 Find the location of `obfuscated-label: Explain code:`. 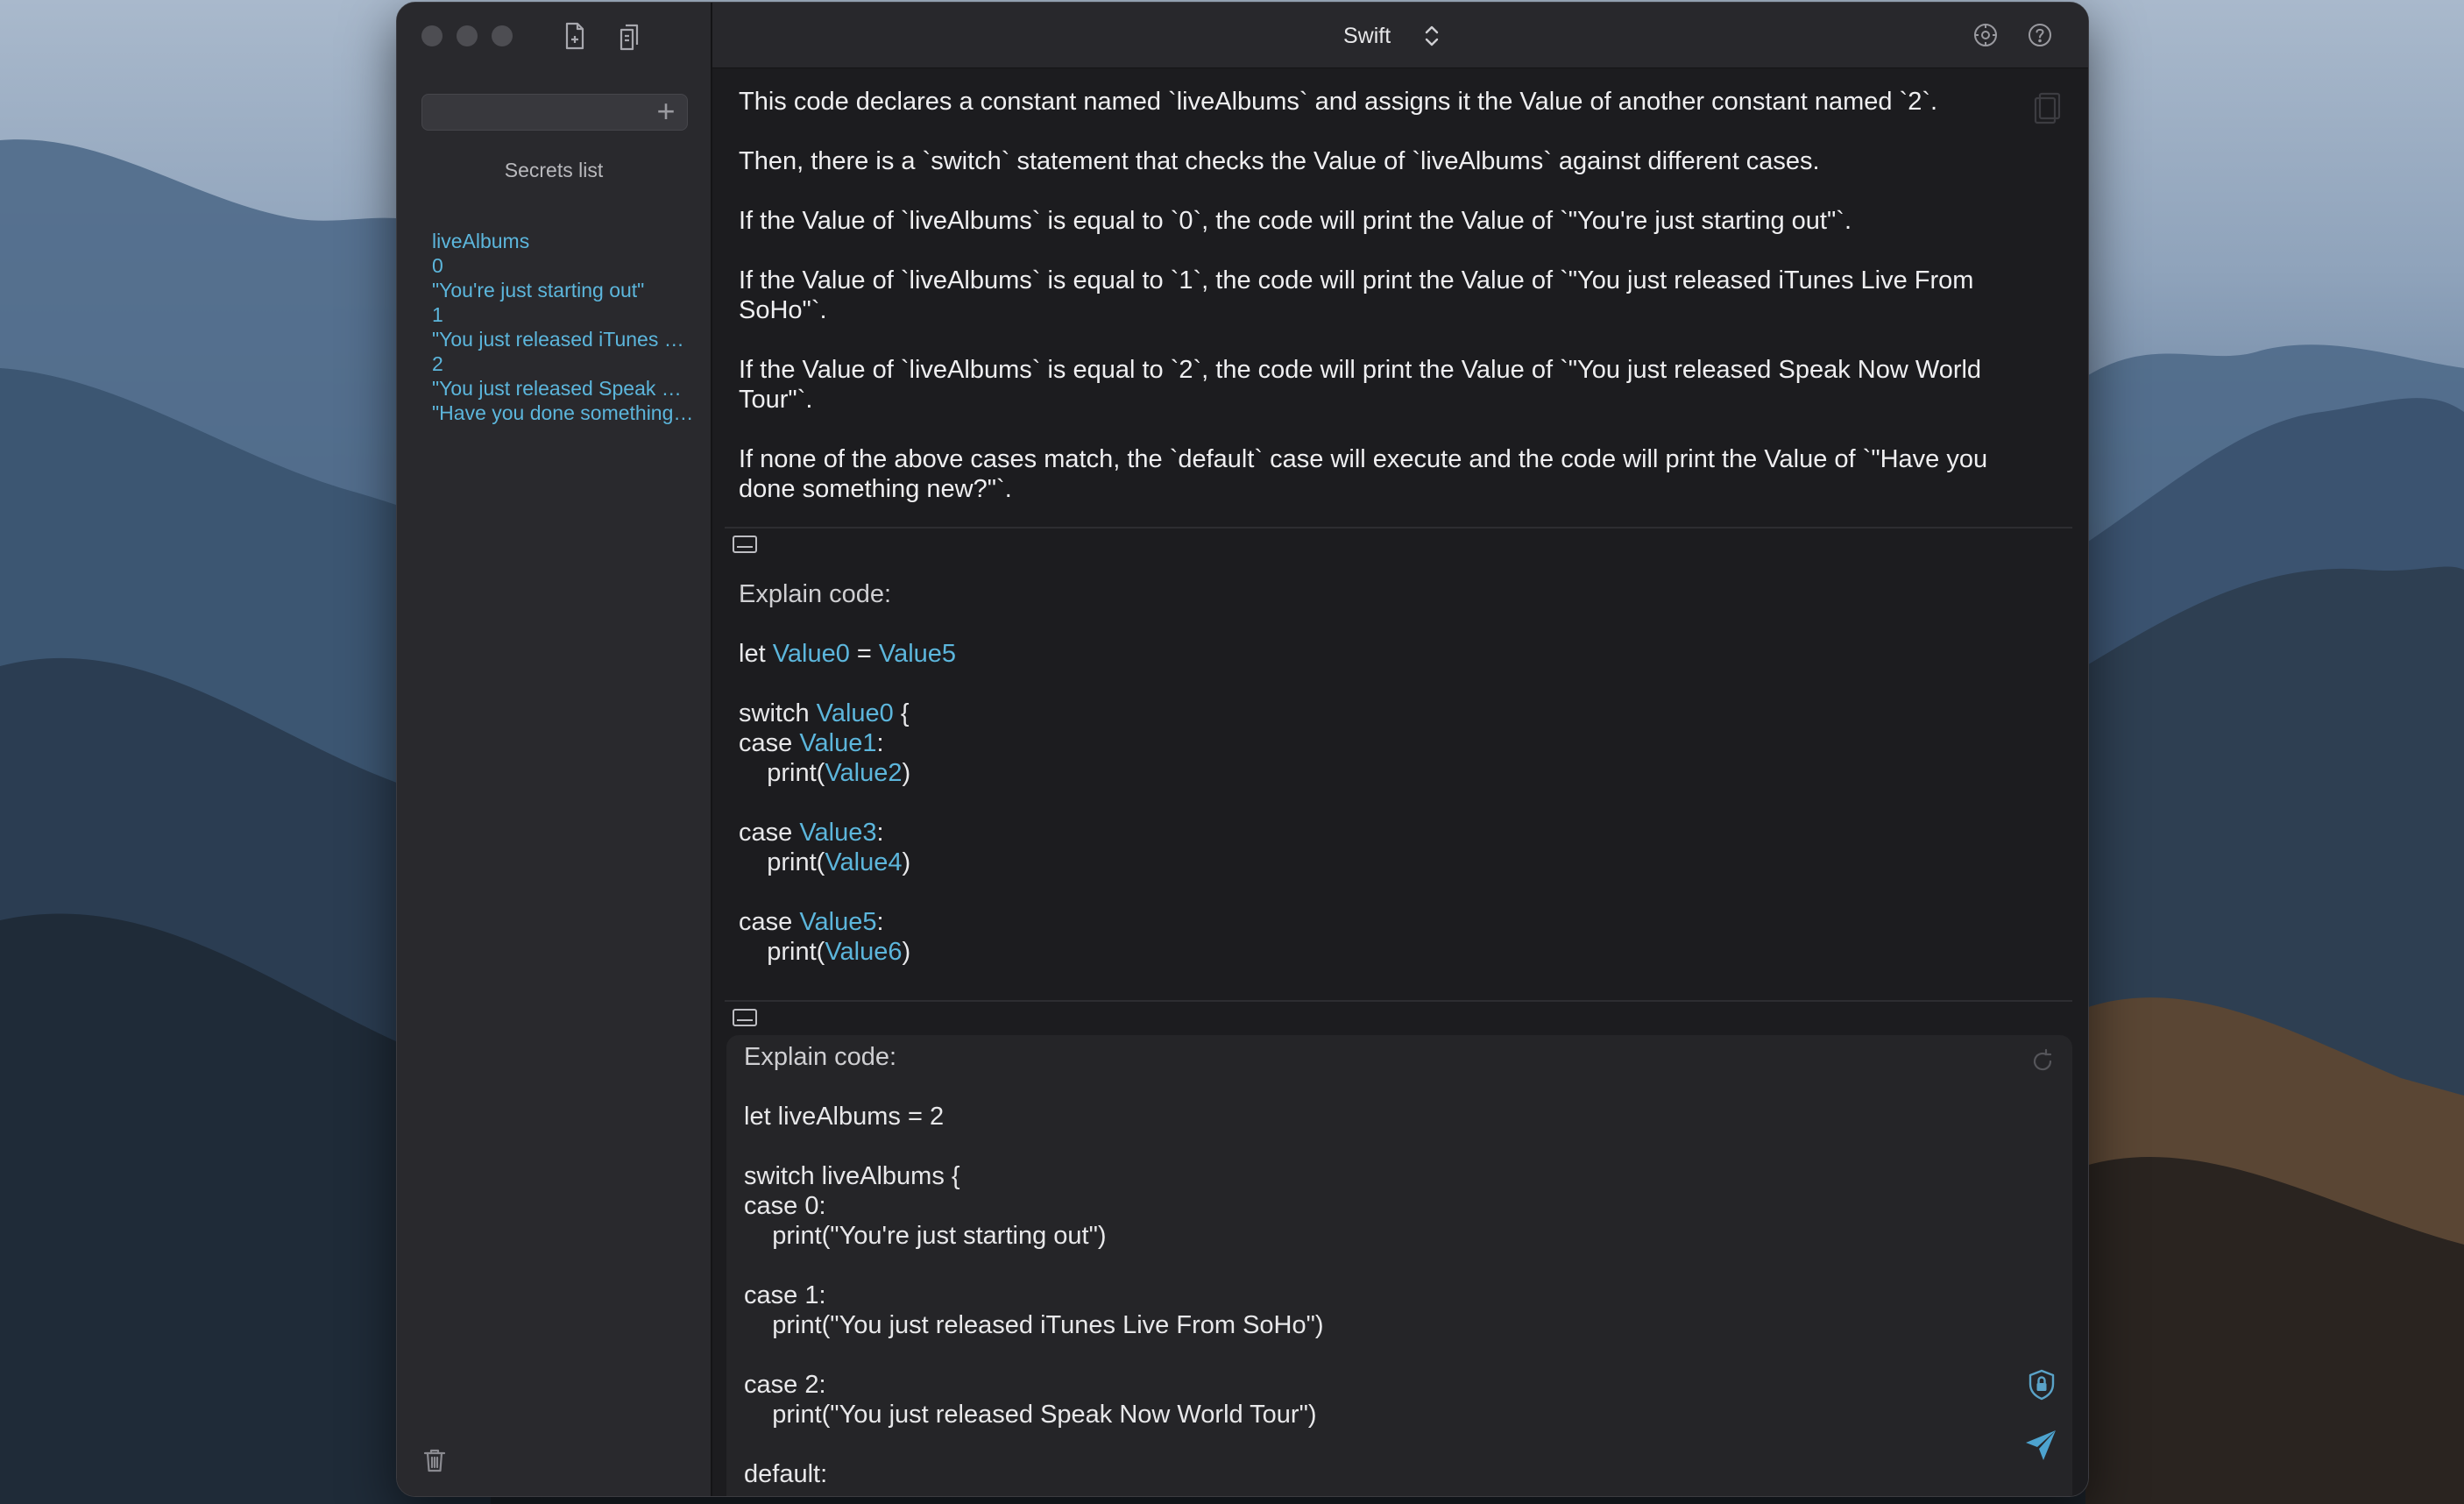

obfuscated-label: Explain code: is located at coordinates (815, 594).